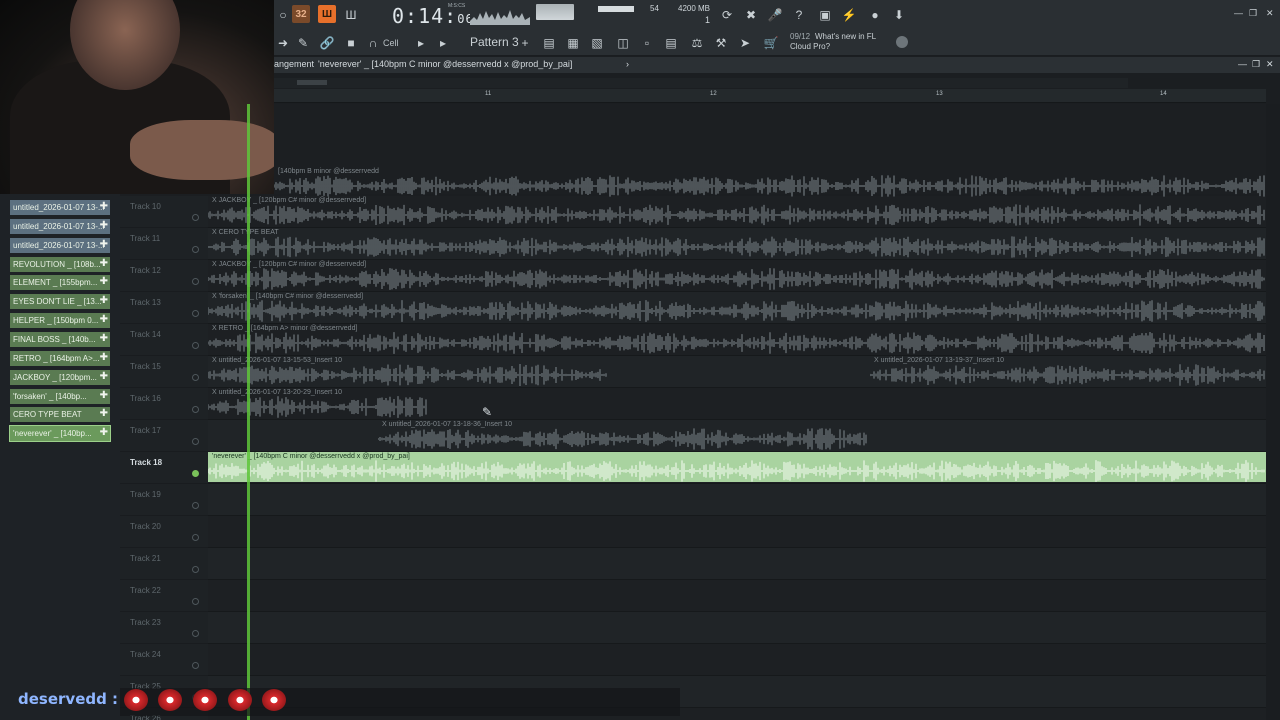 The height and width of the screenshot is (720, 1280). I want to click on browser-item: HELPER _ [150bpm 0... ✚, so click(60, 321).